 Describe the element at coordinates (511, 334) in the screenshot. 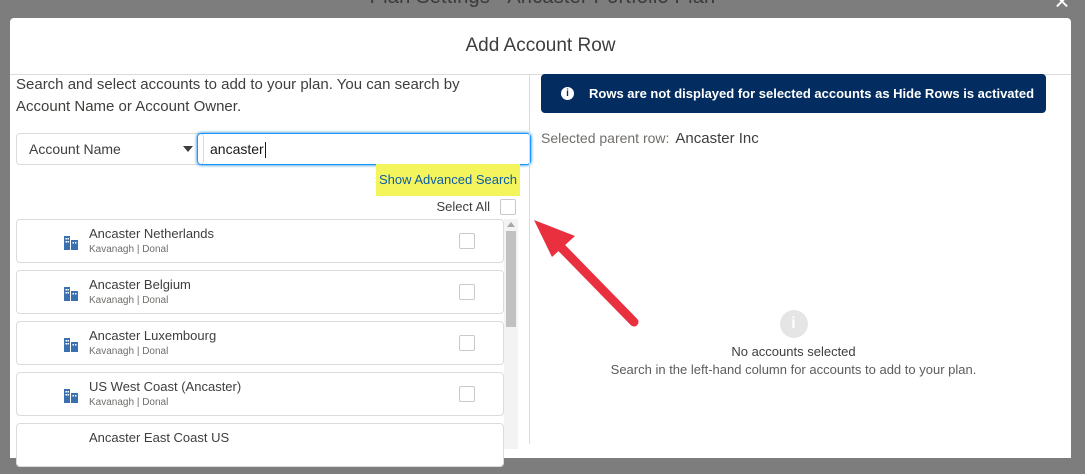

I see `results-scrollbar` at that location.